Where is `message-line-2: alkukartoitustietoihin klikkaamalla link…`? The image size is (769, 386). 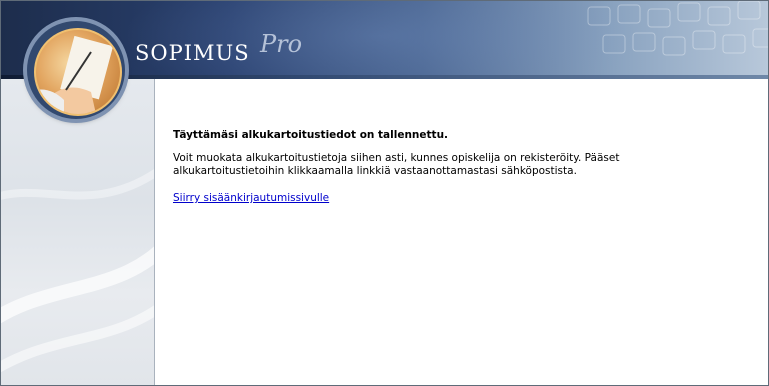 message-line-2: alkukartoitustietoihin klikkaamalla link… is located at coordinates (375, 171).